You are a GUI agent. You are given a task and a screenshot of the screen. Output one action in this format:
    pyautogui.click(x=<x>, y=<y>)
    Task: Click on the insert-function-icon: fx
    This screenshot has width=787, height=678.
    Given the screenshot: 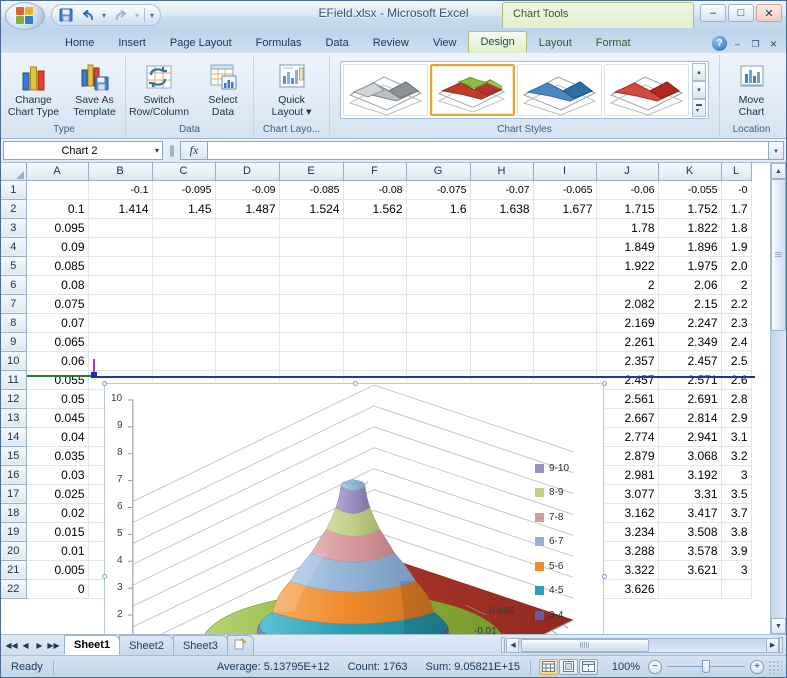 What is the action you would take?
    pyautogui.click(x=194, y=150)
    